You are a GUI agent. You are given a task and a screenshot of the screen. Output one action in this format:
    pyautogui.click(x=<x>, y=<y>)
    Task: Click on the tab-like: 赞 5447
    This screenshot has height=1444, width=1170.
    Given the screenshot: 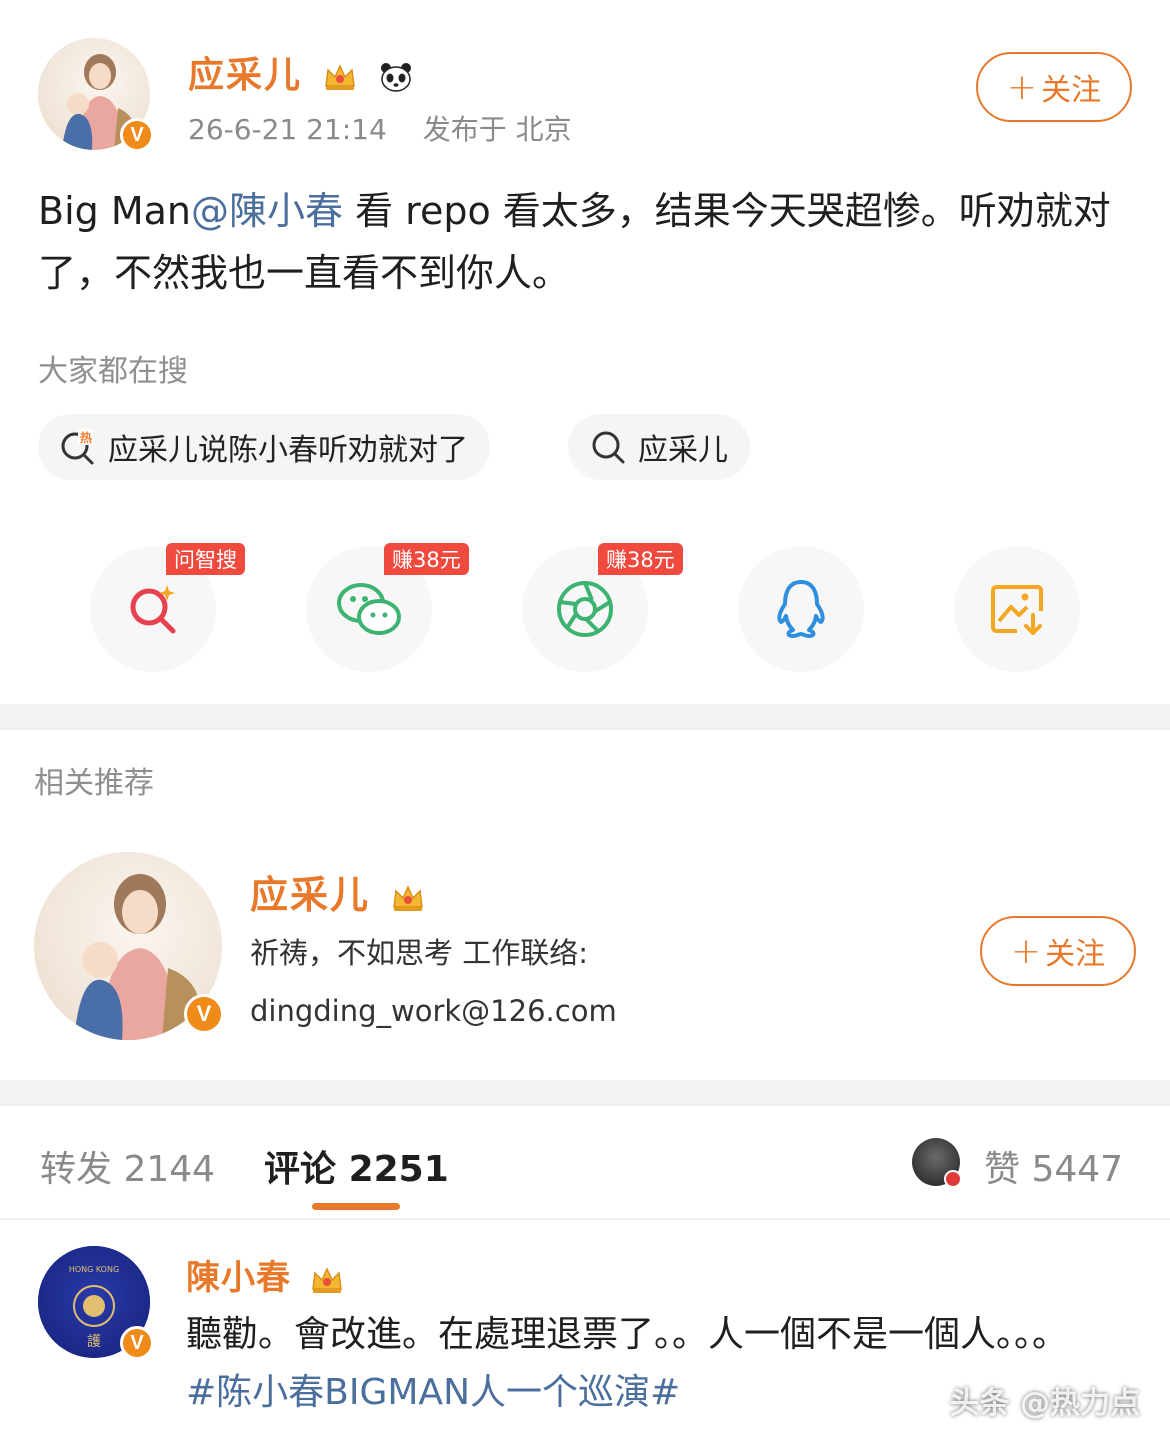 What is the action you would take?
    pyautogui.click(x=1053, y=1166)
    